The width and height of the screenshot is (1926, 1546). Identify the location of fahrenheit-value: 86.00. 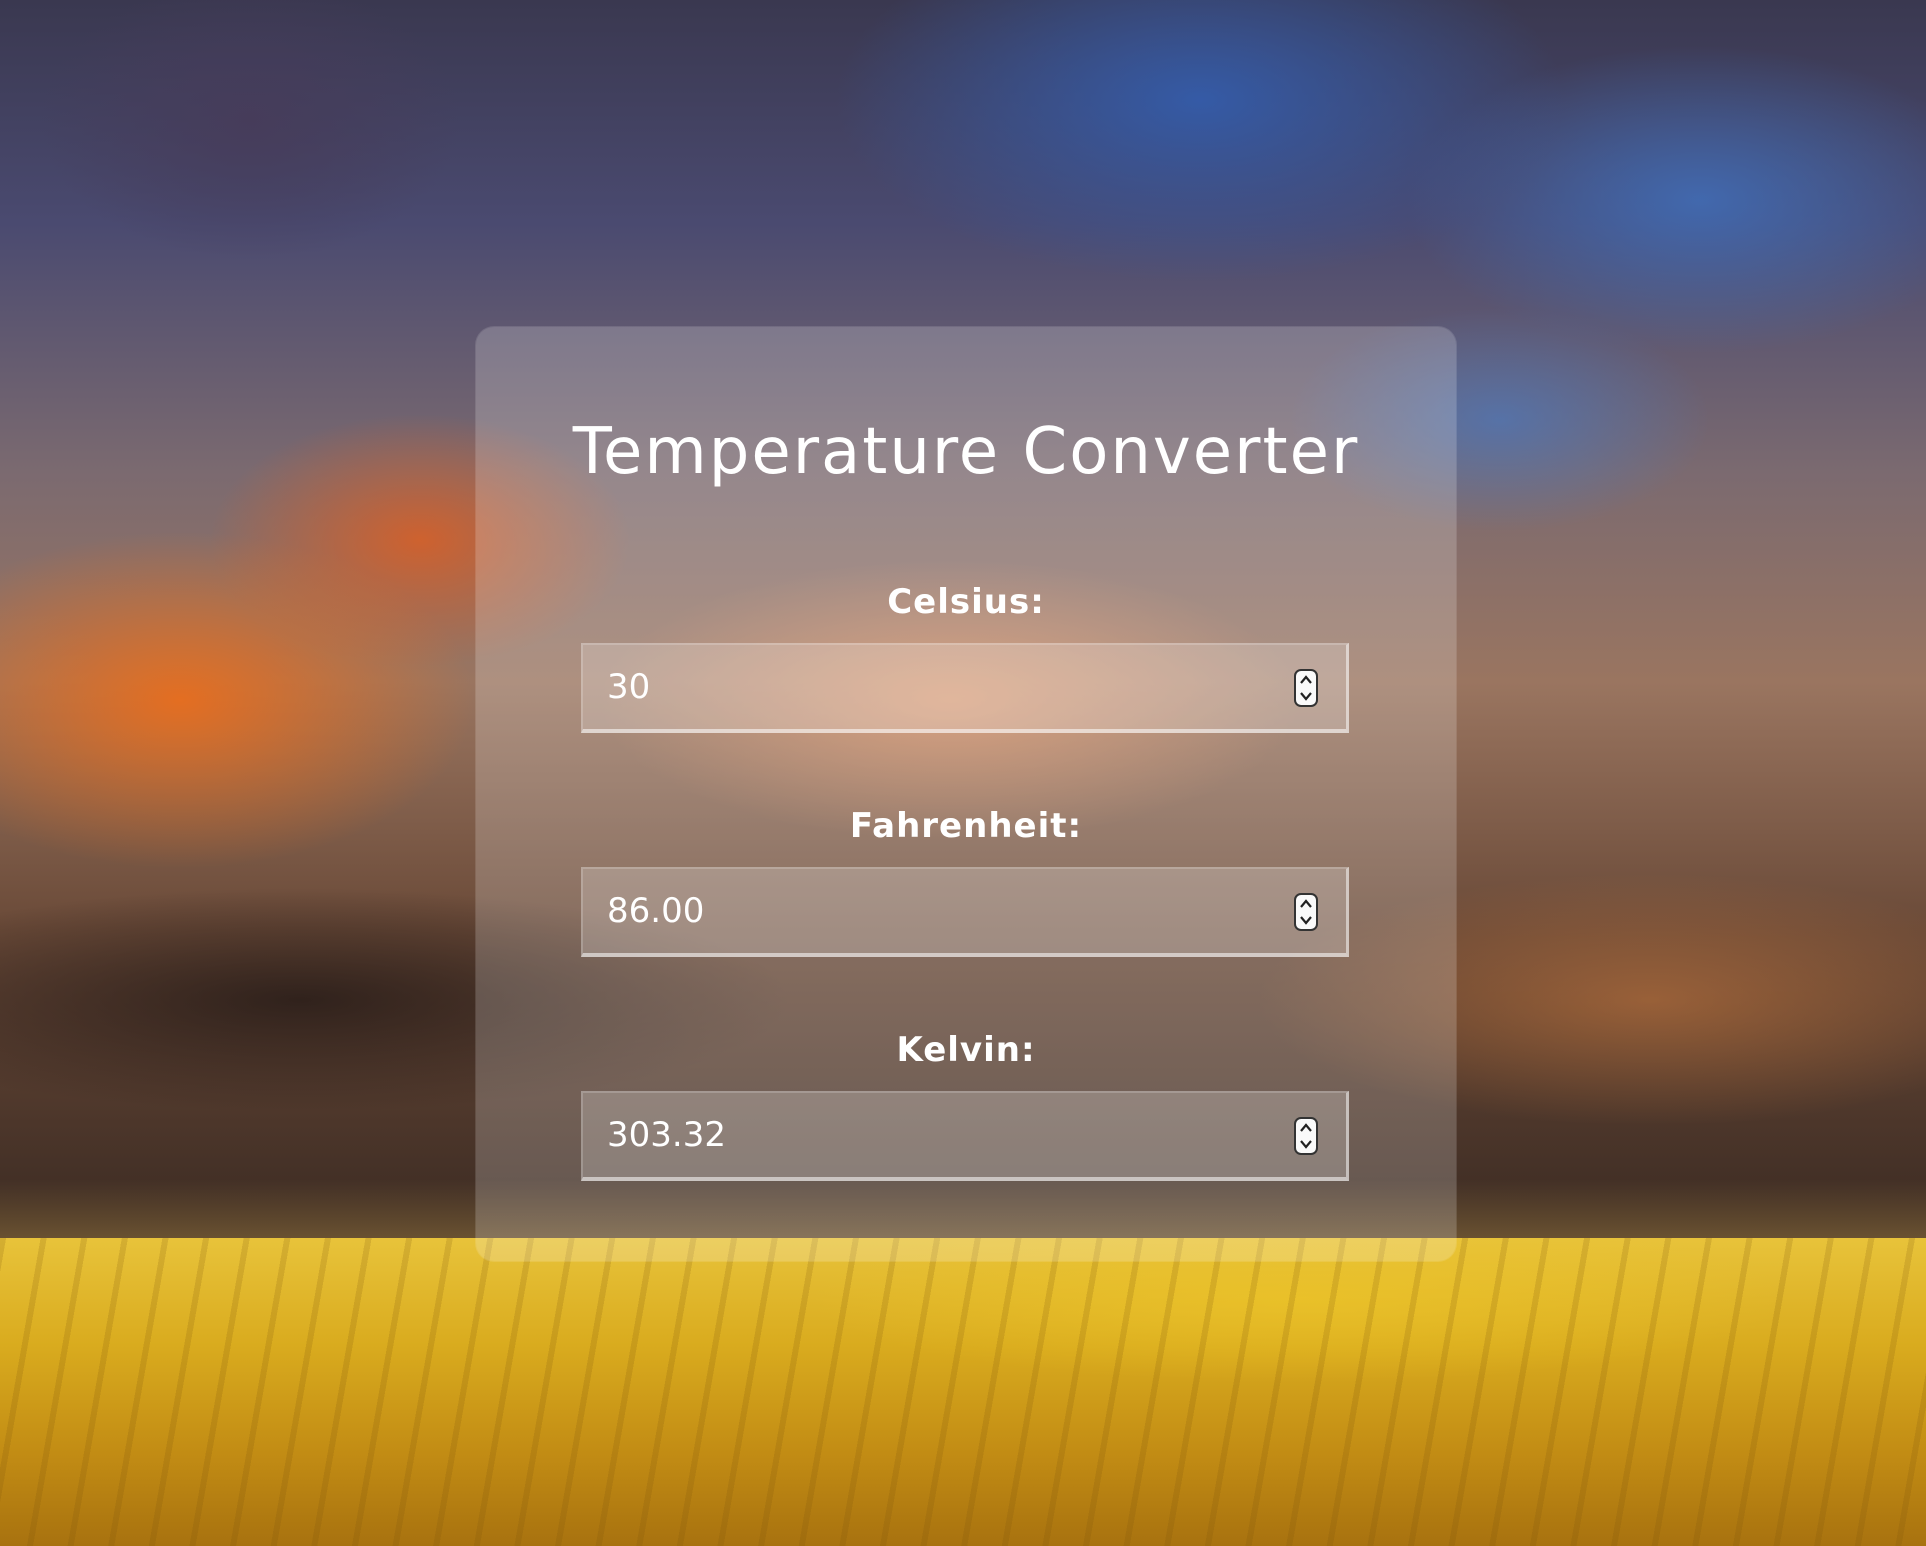
(656, 911).